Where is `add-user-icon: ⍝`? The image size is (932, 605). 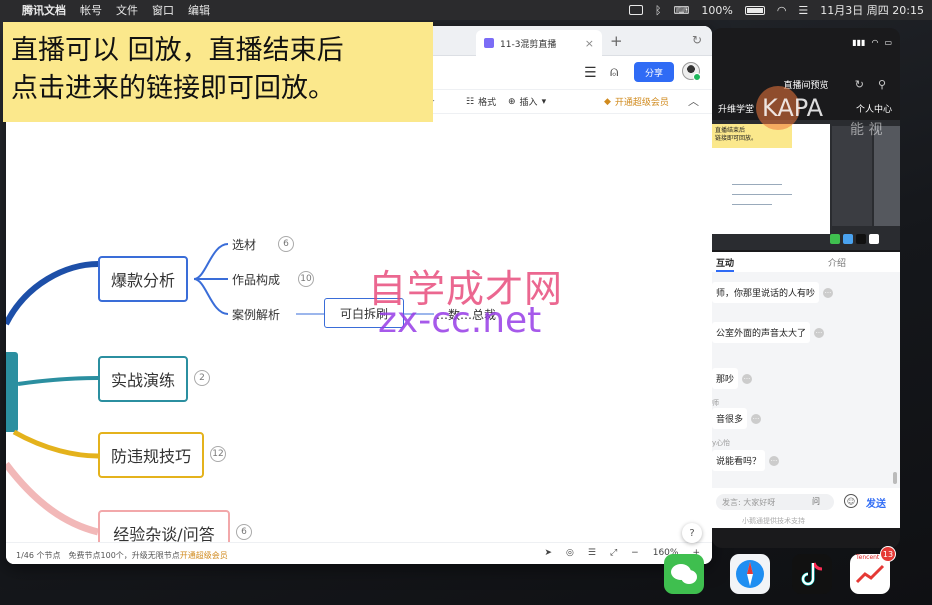
add-user-icon: ⍝ is located at coordinates (614, 72).